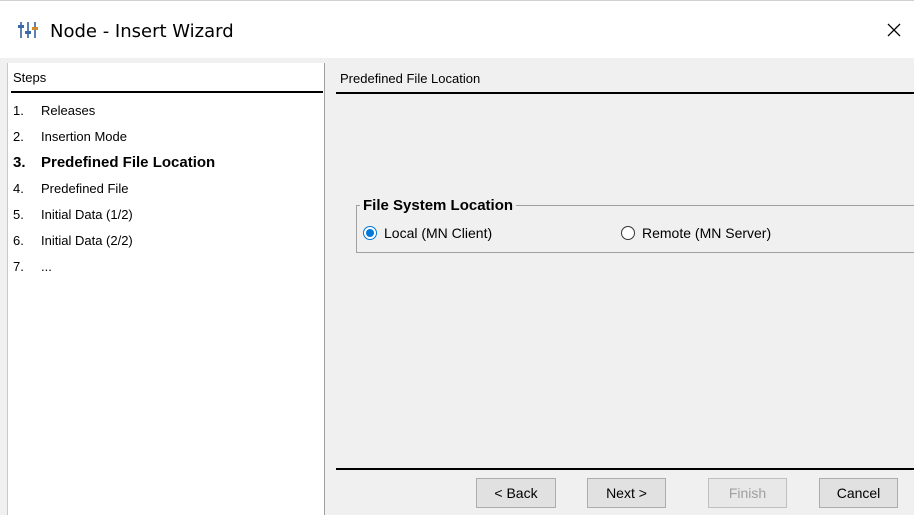 This screenshot has height=515, width=914. What do you see at coordinates (18, 136) in the screenshot?
I see `step-number: 2.` at bounding box center [18, 136].